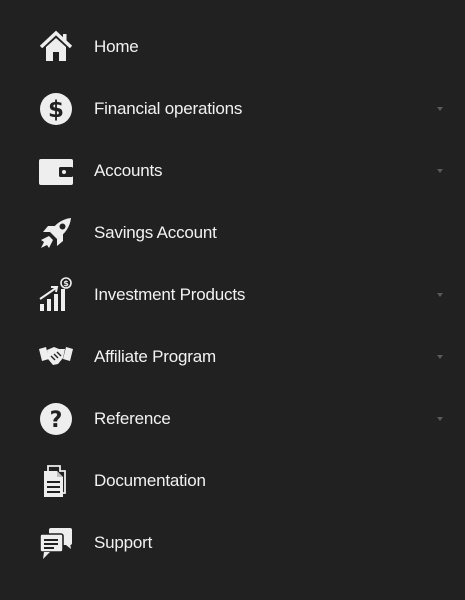  I want to click on sidebar-item-affiliate-program: Affiliate Program, so click(232, 357).